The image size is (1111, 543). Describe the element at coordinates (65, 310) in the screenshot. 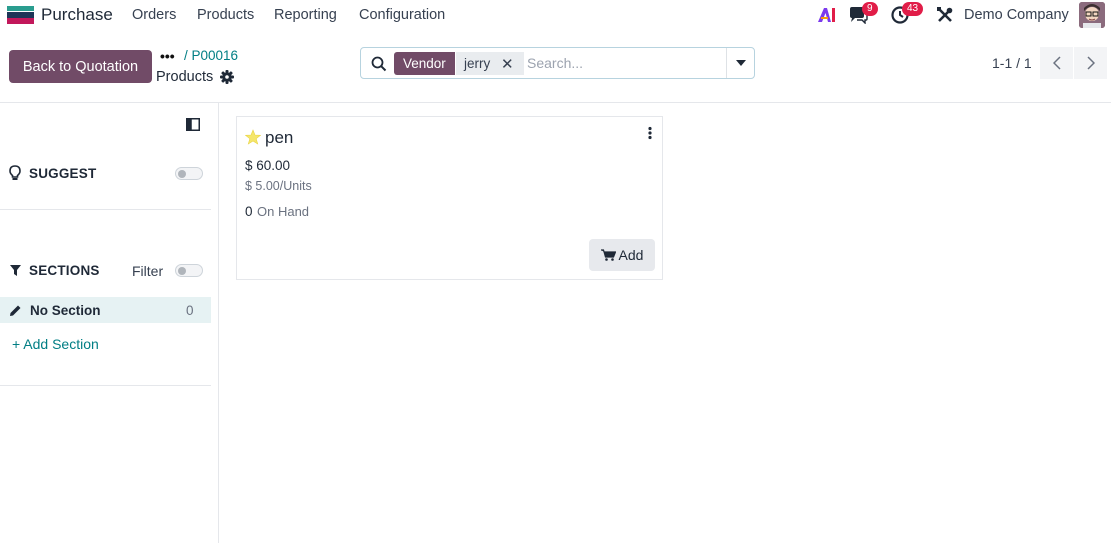

I see `section-item-label: No Section` at that location.